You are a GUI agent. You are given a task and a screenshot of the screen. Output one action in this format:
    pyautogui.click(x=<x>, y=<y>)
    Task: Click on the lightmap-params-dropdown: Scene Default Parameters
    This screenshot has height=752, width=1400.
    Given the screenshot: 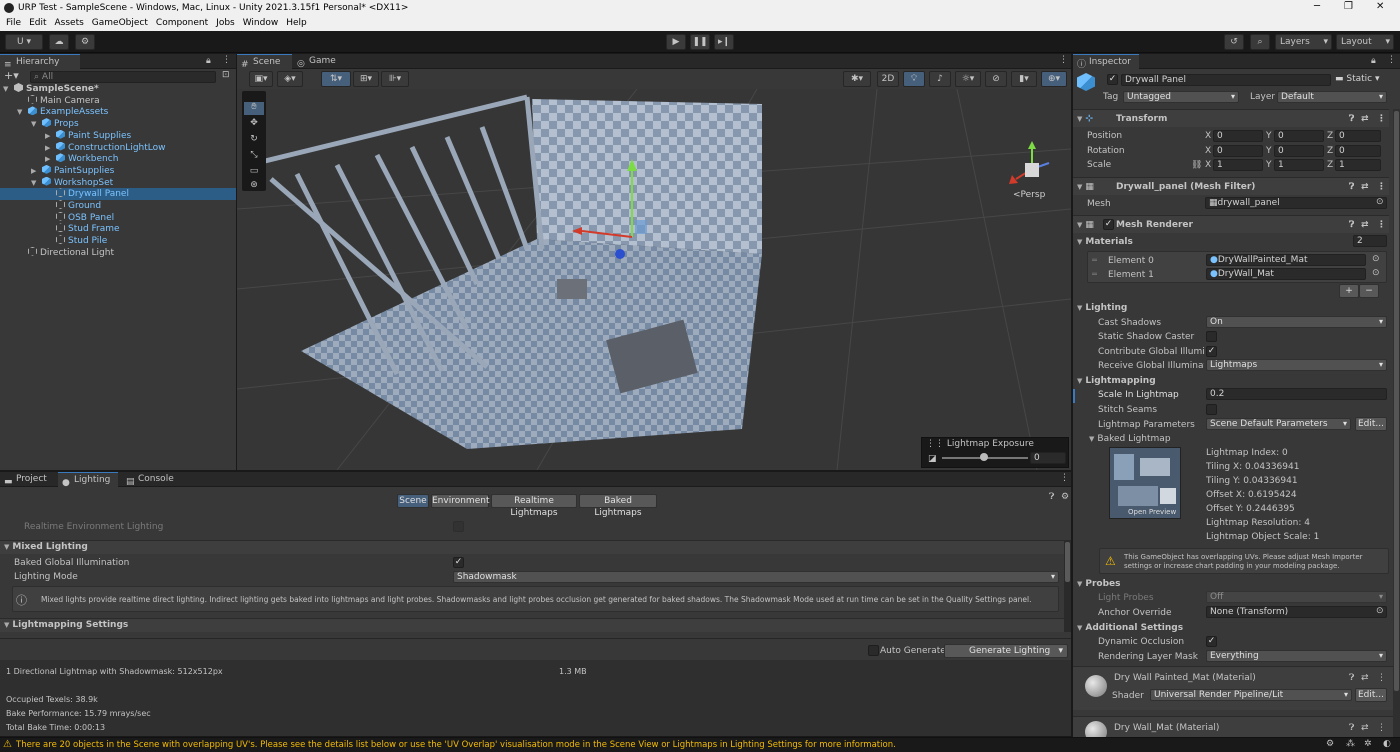 What is the action you would take?
    pyautogui.click(x=1278, y=424)
    